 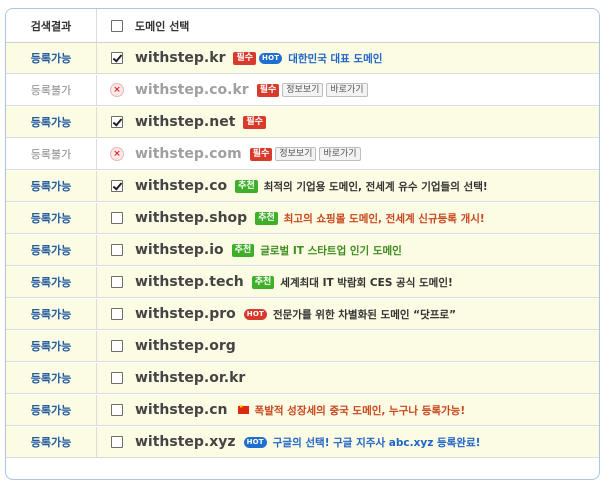 I want to click on domain-name-cell: withstep.pro HOT 전문가를 위한 차별화된 도메인 “닷프로”, so click(x=295, y=314).